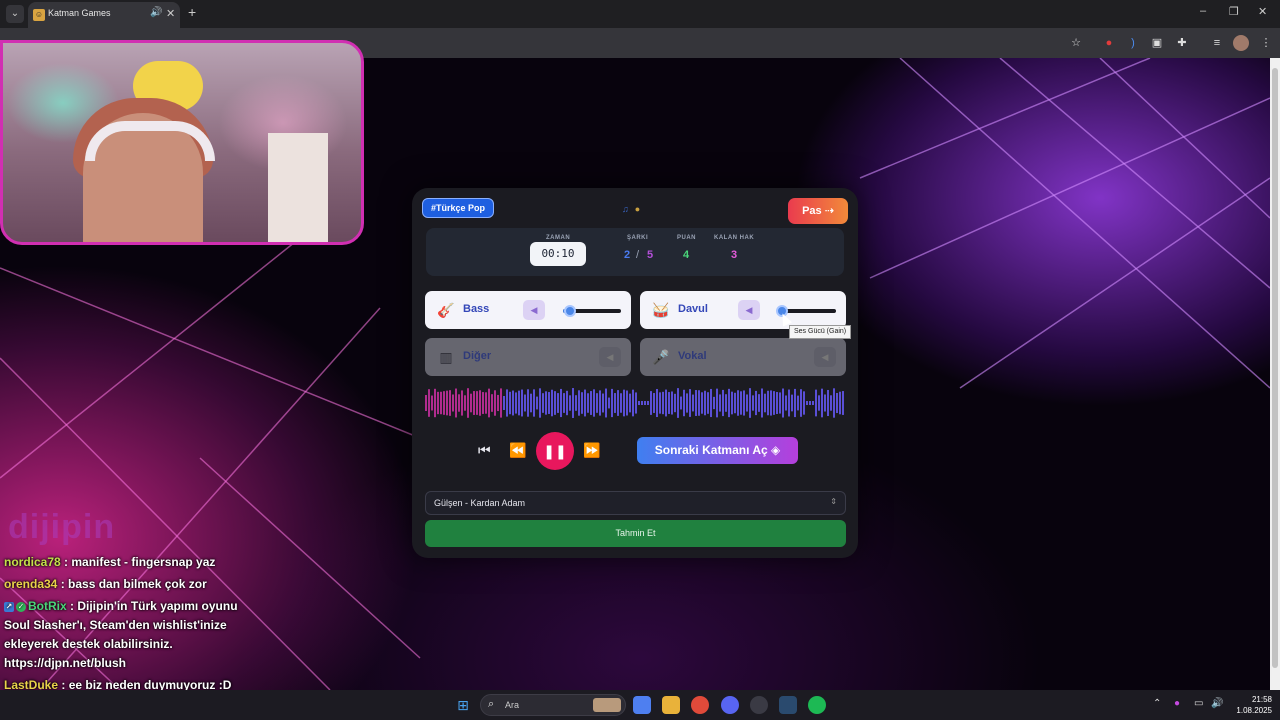 The image size is (1280, 720). Describe the element at coordinates (1241, 43) in the screenshot. I see `profile-avatar` at that location.